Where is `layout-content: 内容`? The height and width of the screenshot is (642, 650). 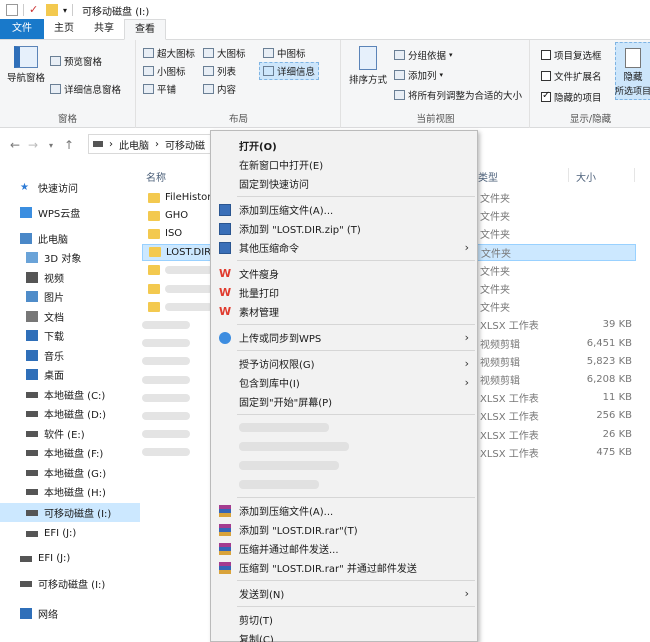 layout-content: 内容 is located at coordinates (219, 89).